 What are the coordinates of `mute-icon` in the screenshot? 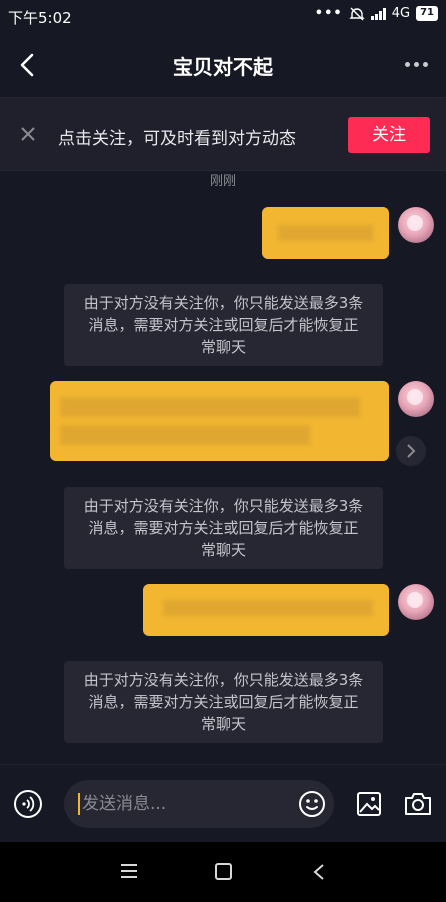 It's located at (357, 13).